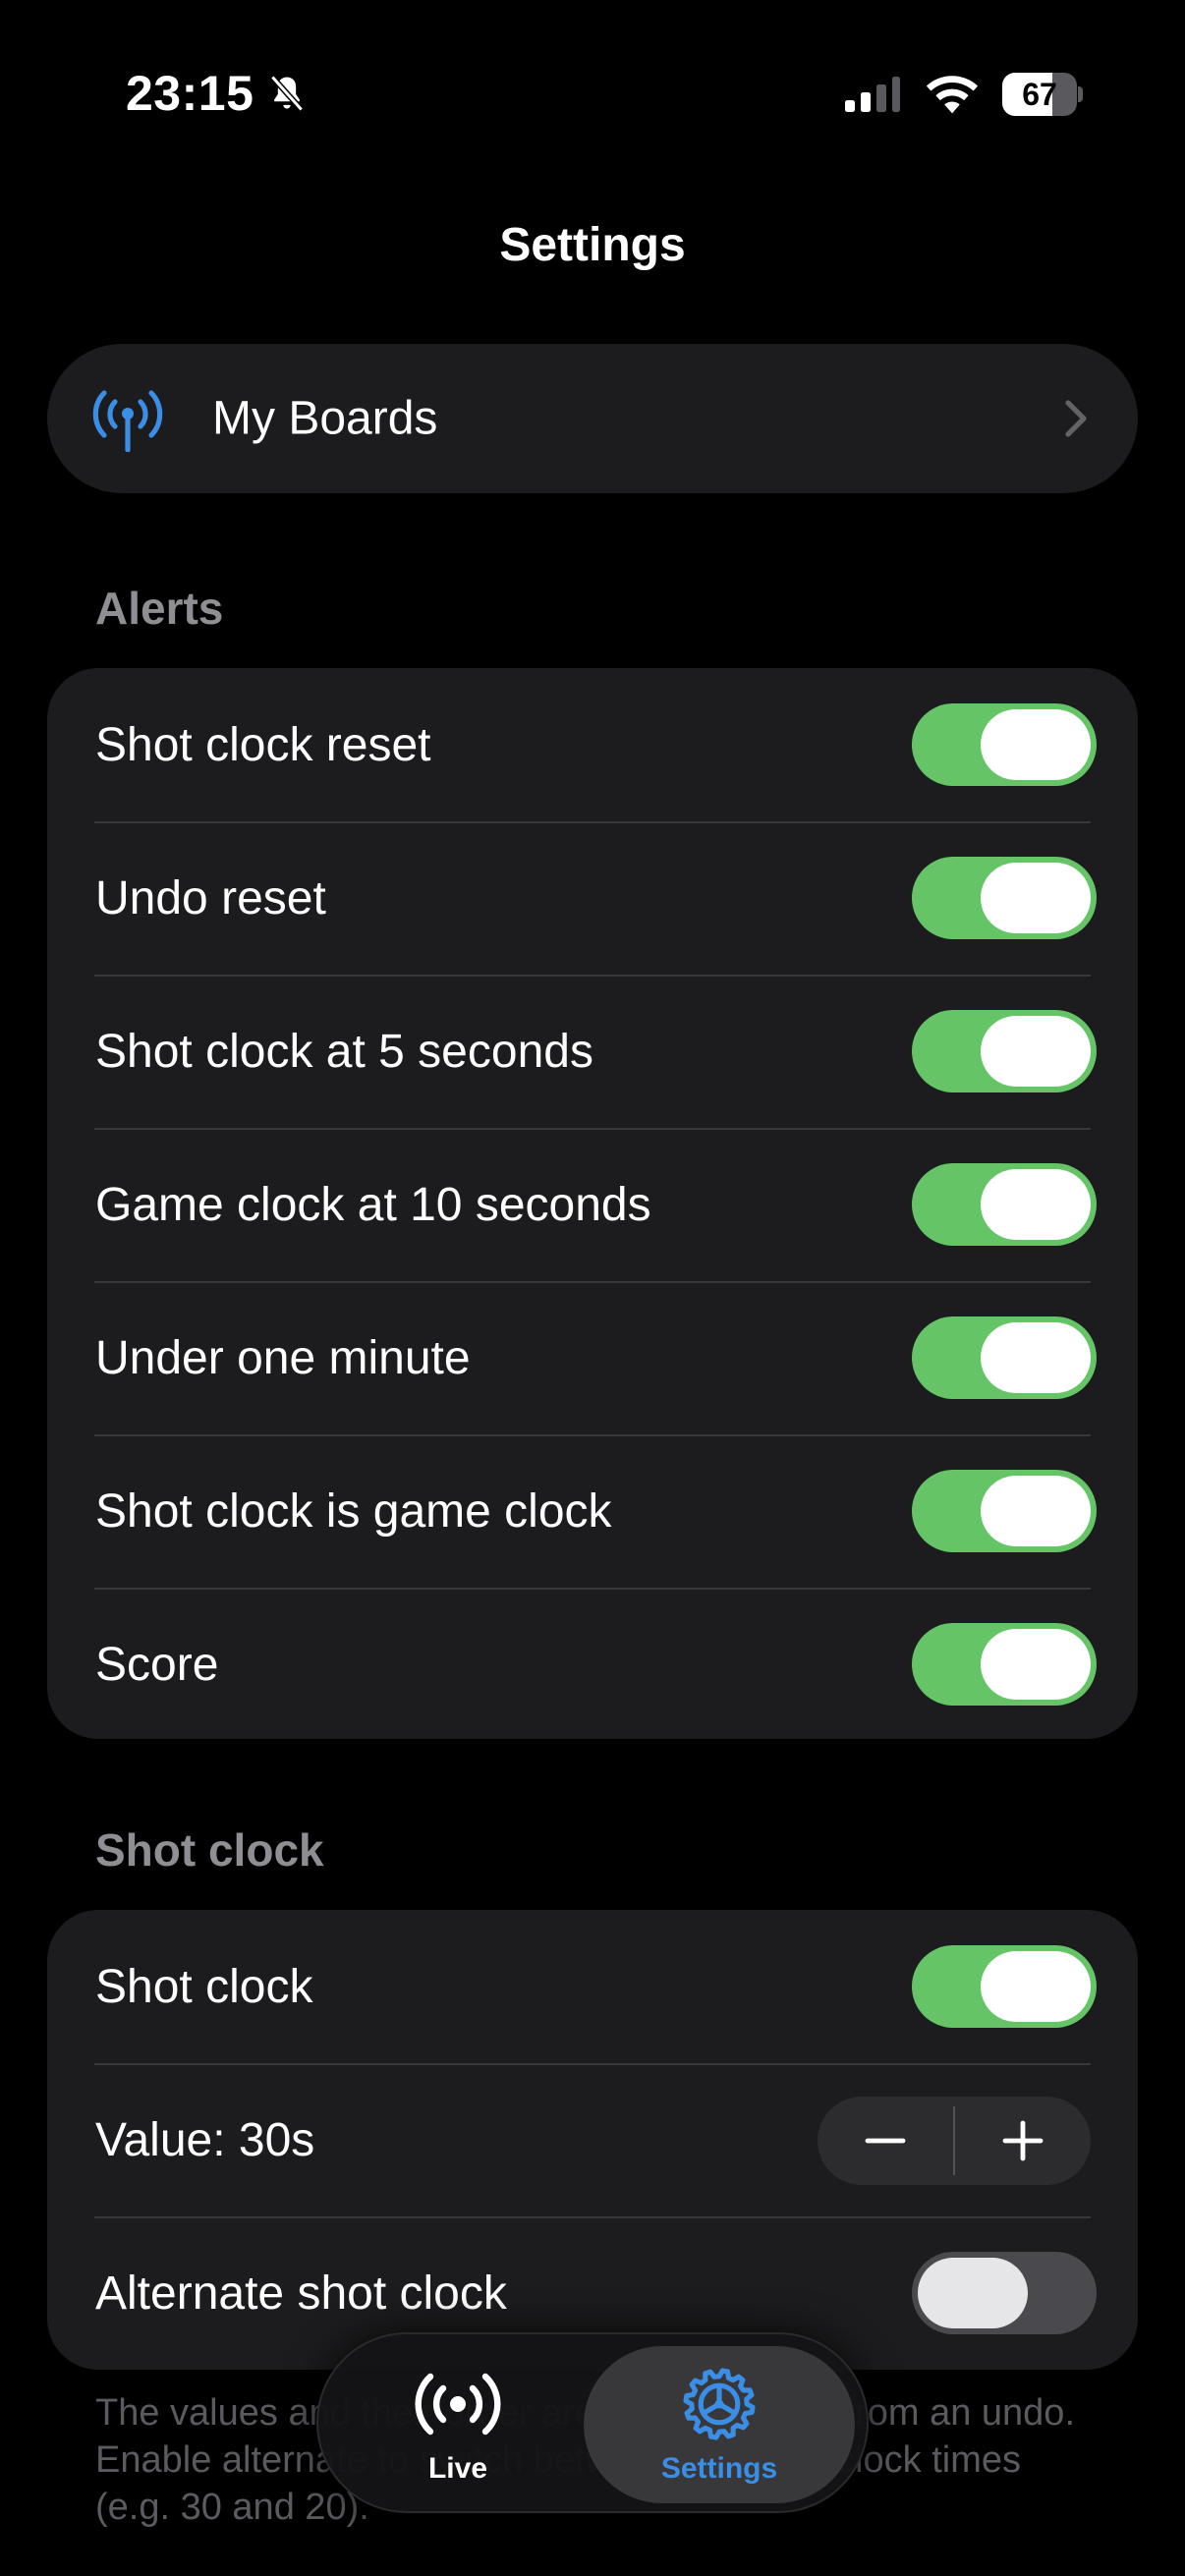 This screenshot has height=2576, width=1185. Describe the element at coordinates (205, 2139) in the screenshot. I see `shot-clock-value-label: Value: 30s` at that location.